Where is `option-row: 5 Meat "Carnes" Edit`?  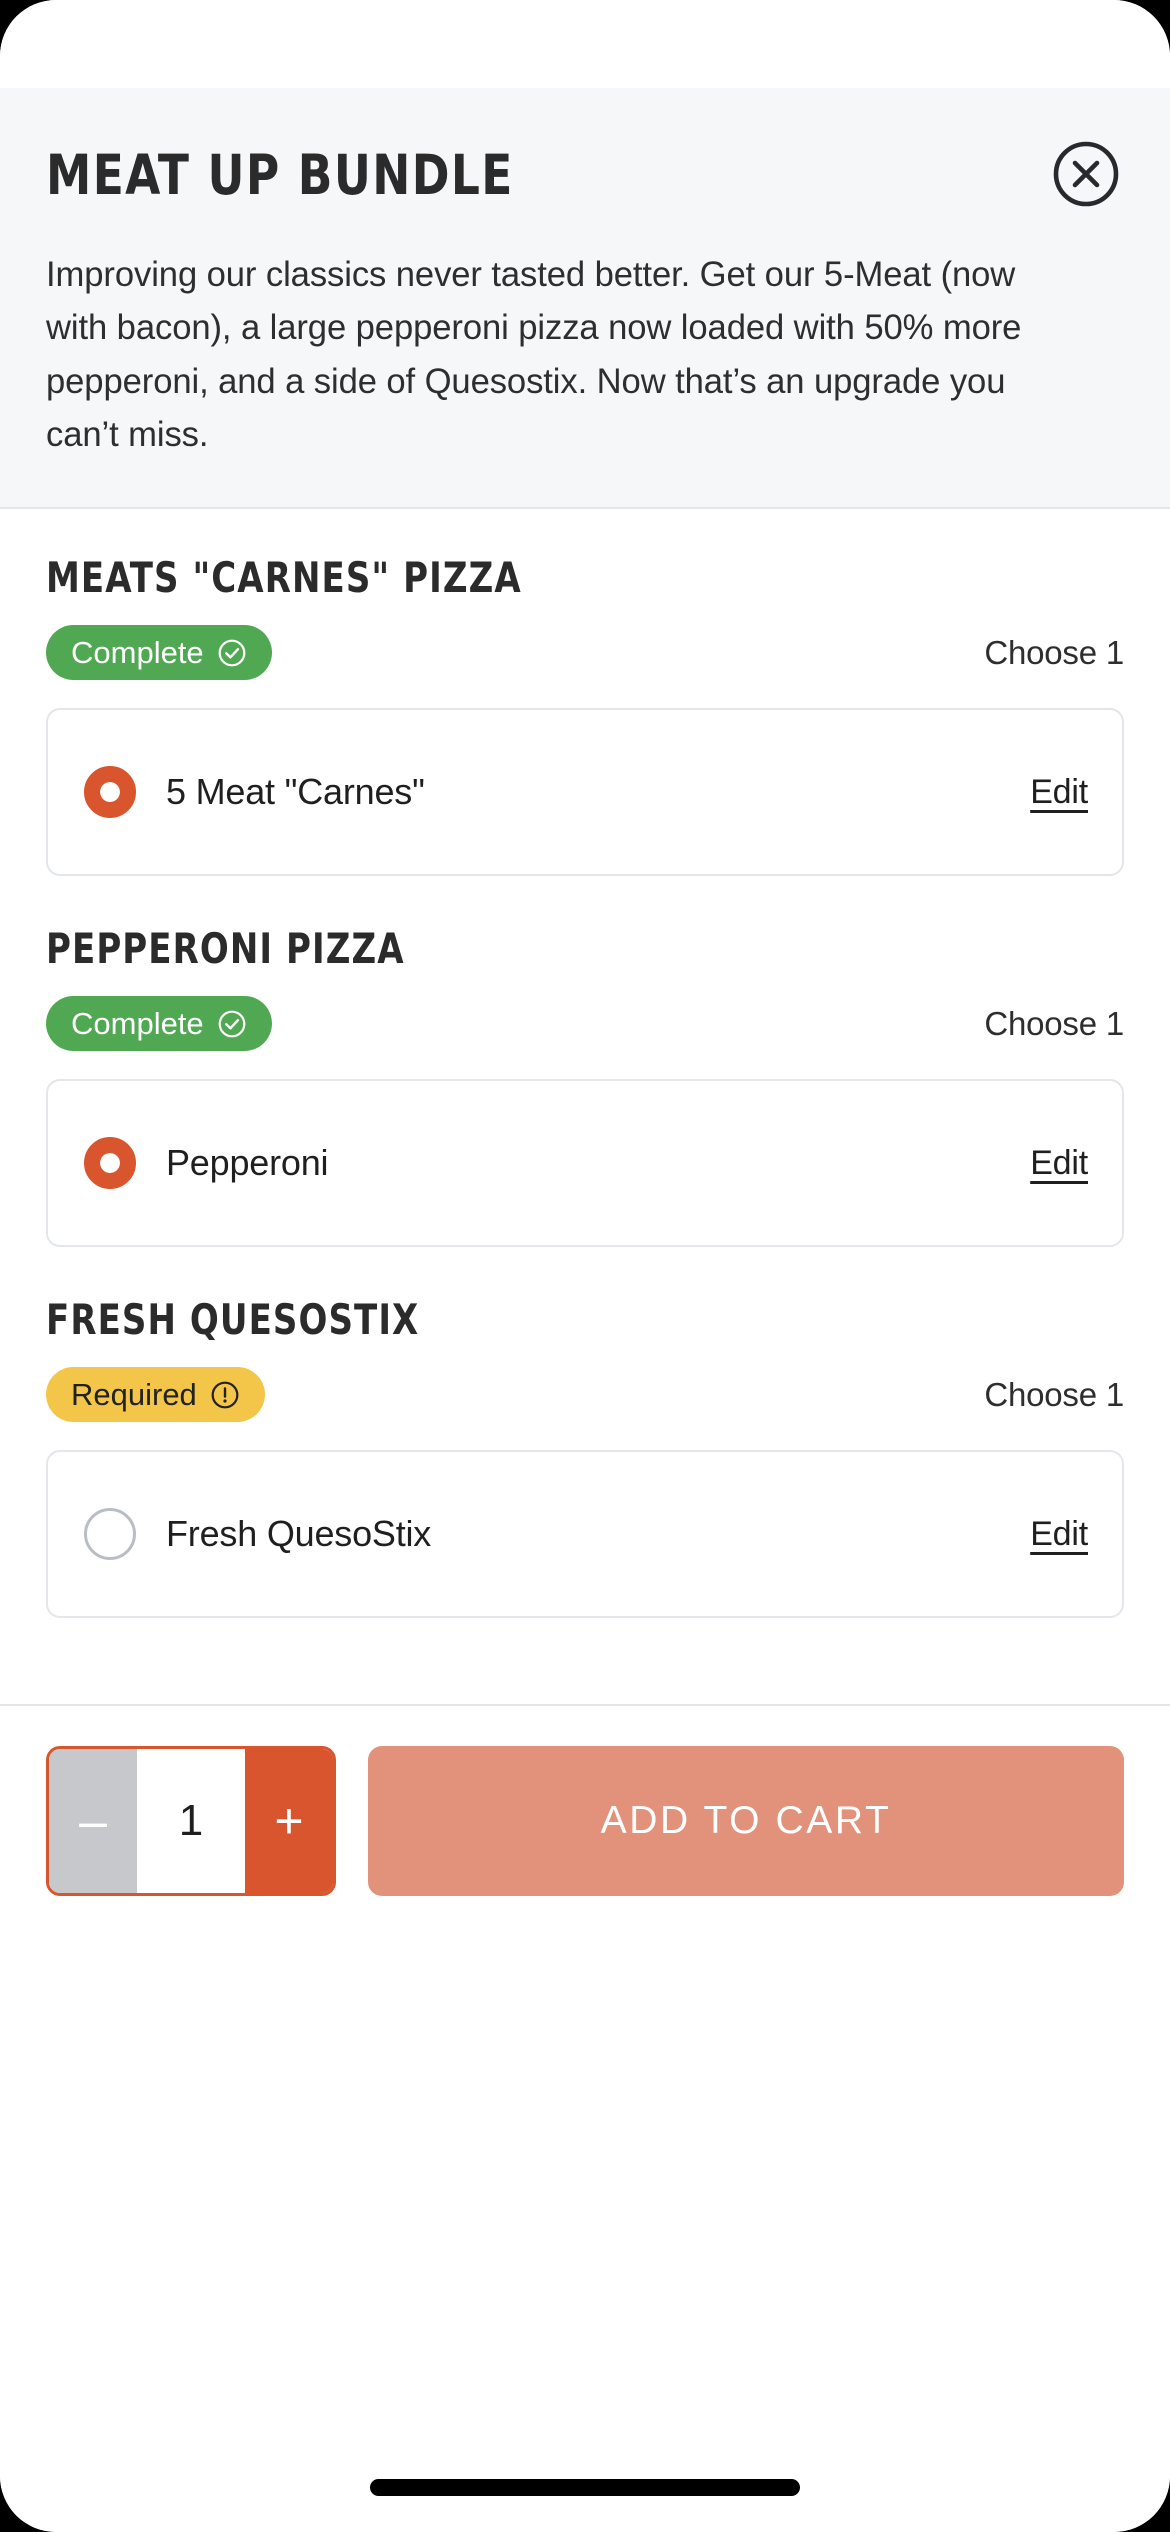 option-row: 5 Meat "Carnes" Edit is located at coordinates (585, 792).